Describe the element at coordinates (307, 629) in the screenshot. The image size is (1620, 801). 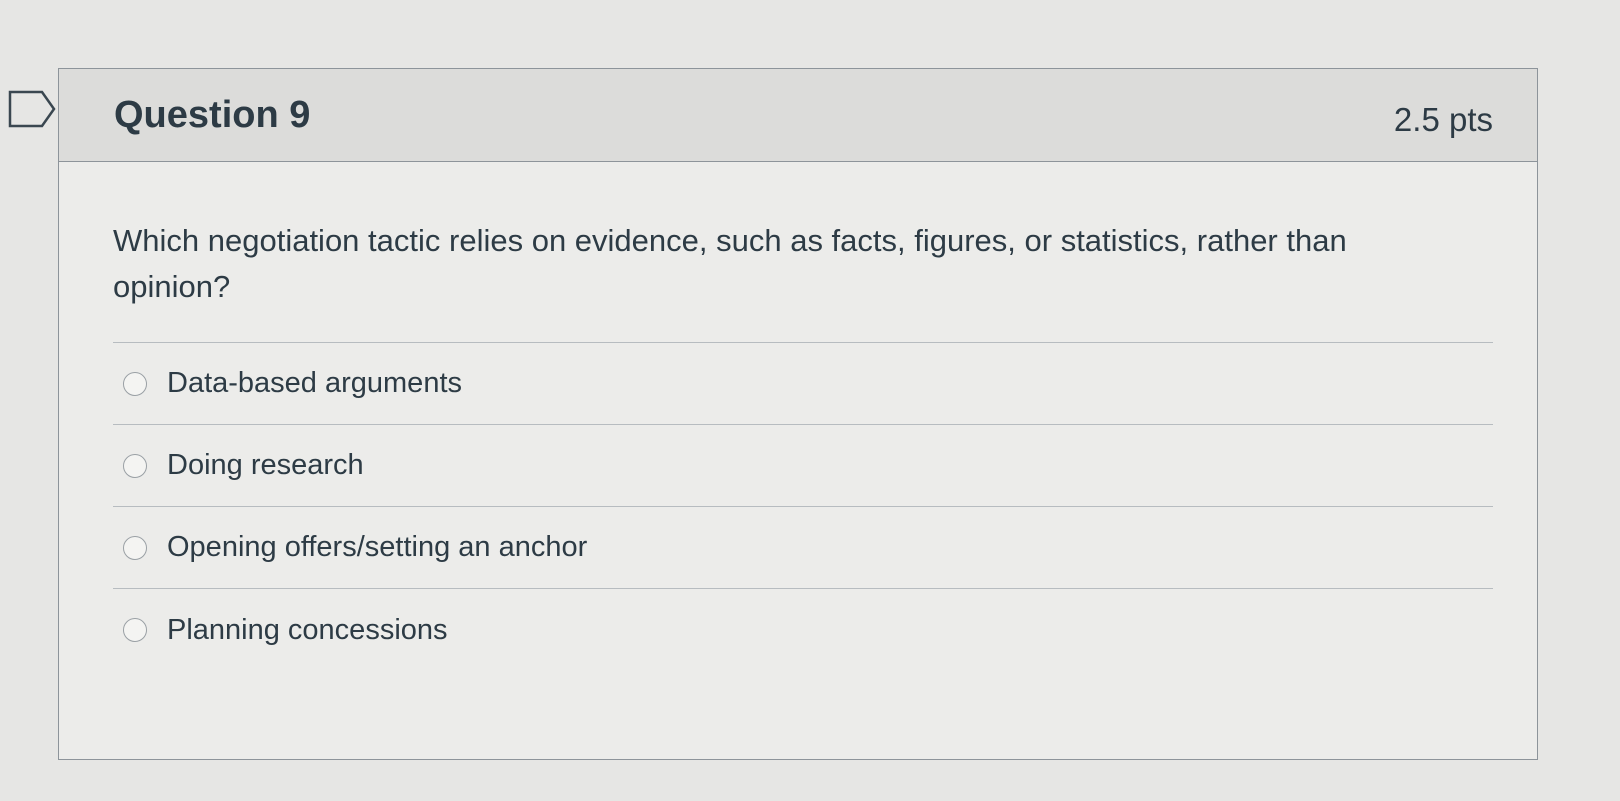
I see `answer-label: Planning concessions` at that location.